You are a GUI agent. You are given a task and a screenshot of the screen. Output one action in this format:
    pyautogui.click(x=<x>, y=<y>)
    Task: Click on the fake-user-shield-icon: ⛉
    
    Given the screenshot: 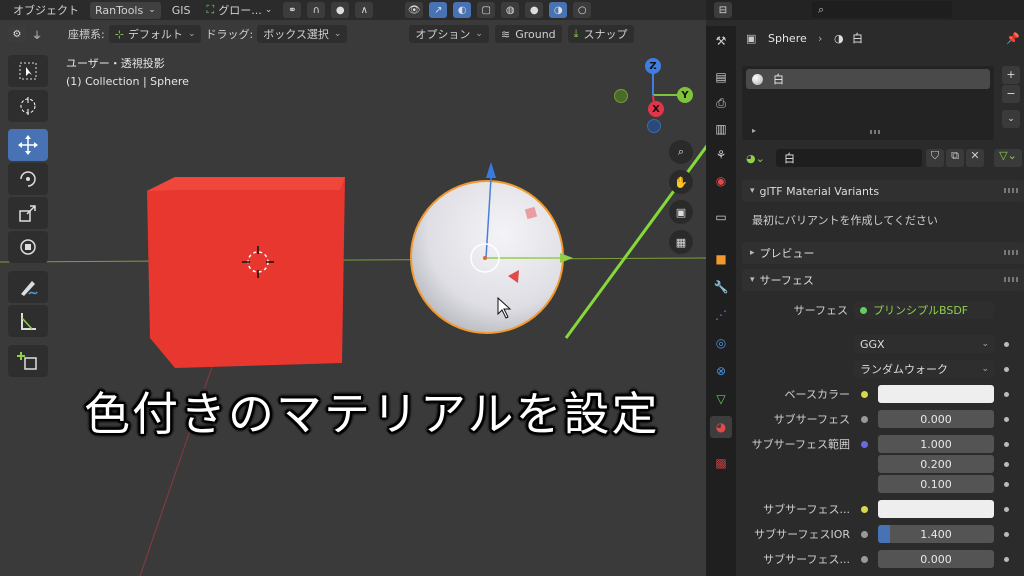 What is the action you would take?
    pyautogui.click(x=935, y=158)
    